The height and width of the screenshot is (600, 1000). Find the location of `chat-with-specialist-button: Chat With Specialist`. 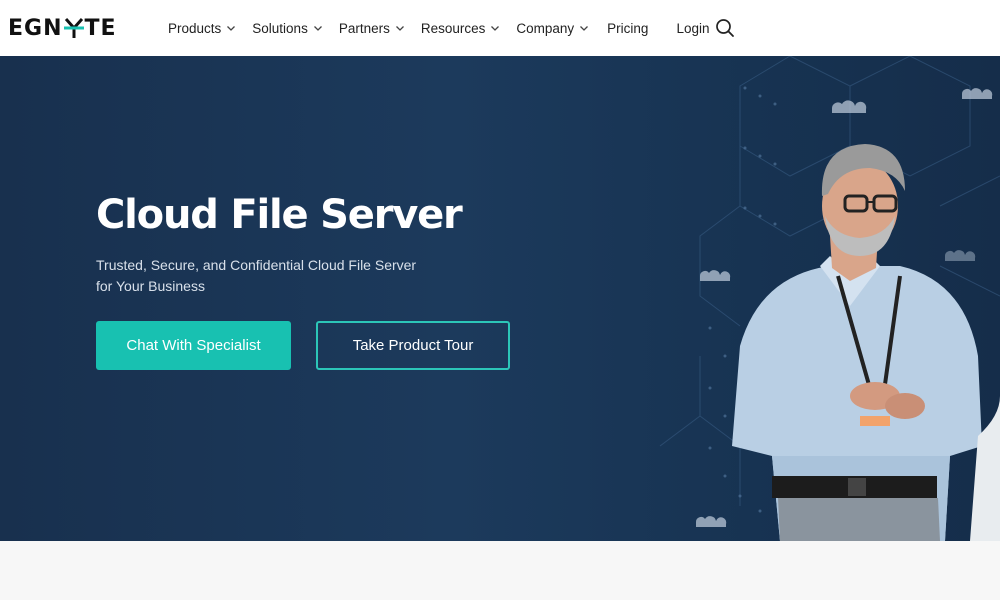

chat-with-specialist-button: Chat With Specialist is located at coordinates (193, 345).